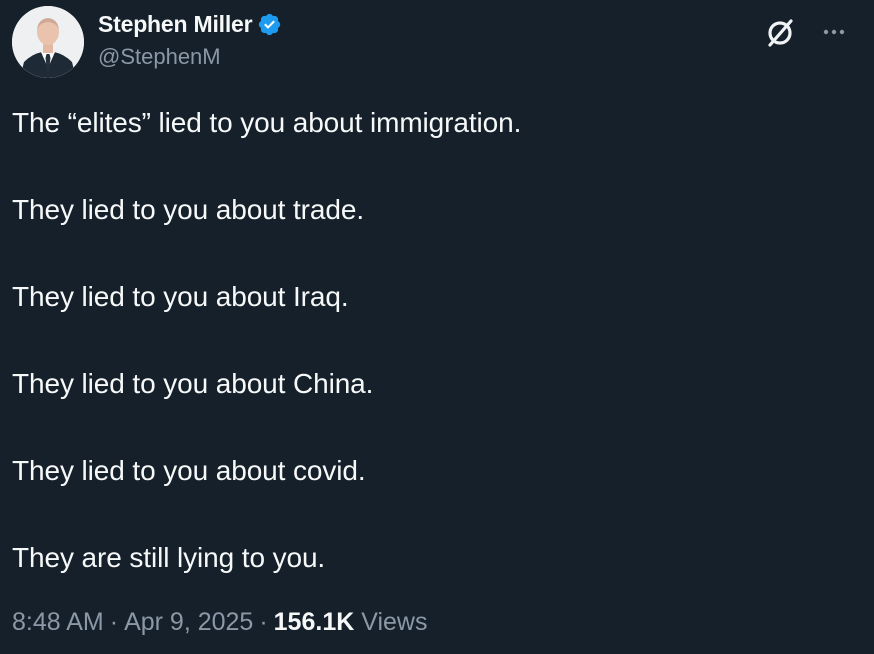  What do you see at coordinates (269, 24) in the screenshot?
I see `verified-badge-icon` at bounding box center [269, 24].